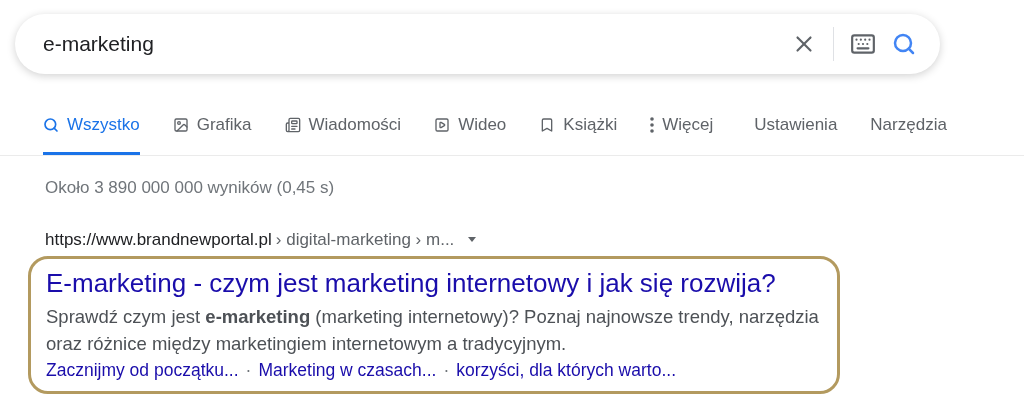  Describe the element at coordinates (212, 132) in the screenshot. I see `search-tab: Grafika` at that location.